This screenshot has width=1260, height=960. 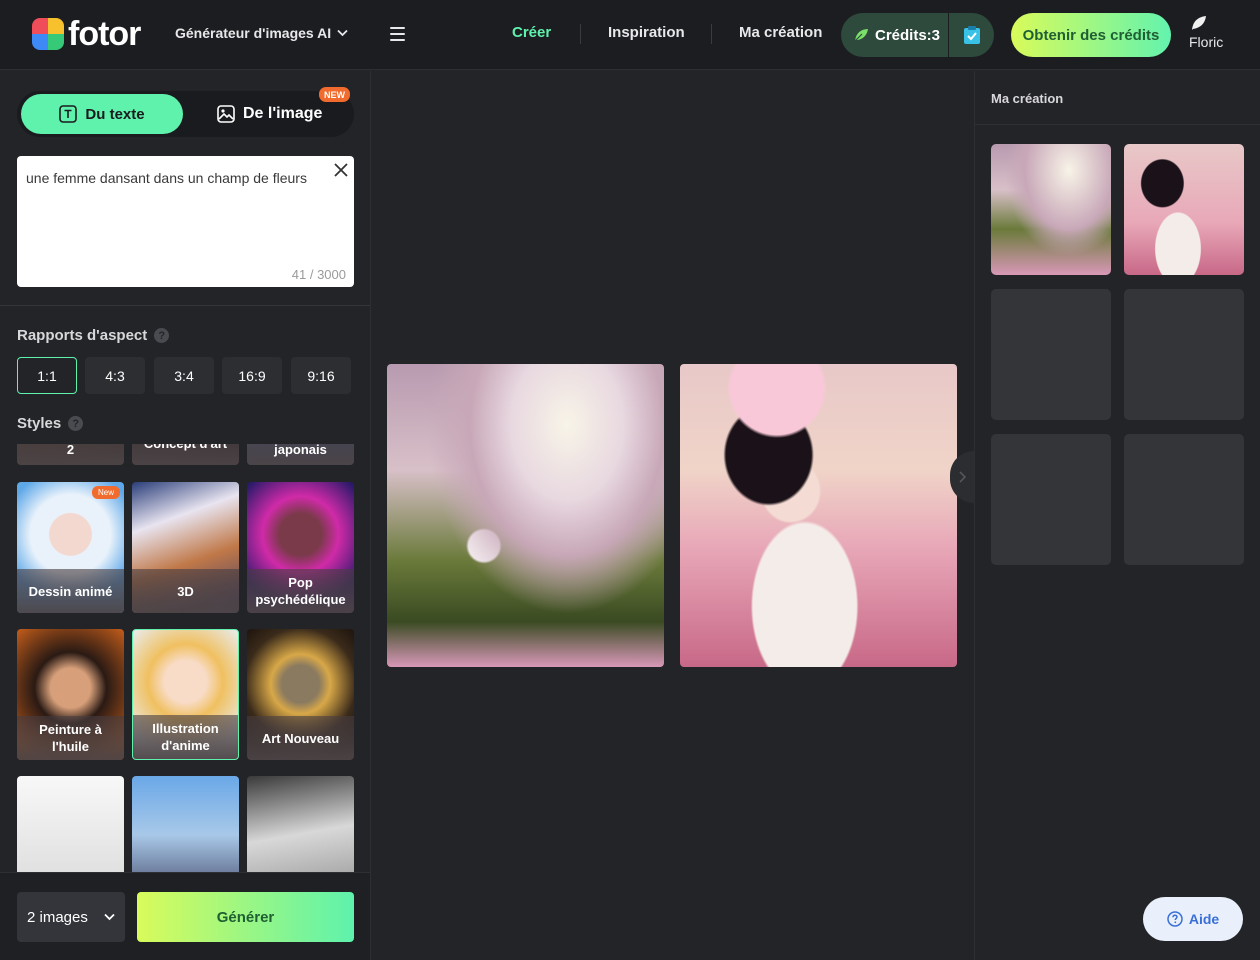 What do you see at coordinates (70, 824) in the screenshot?
I see `style-card-sketch` at bounding box center [70, 824].